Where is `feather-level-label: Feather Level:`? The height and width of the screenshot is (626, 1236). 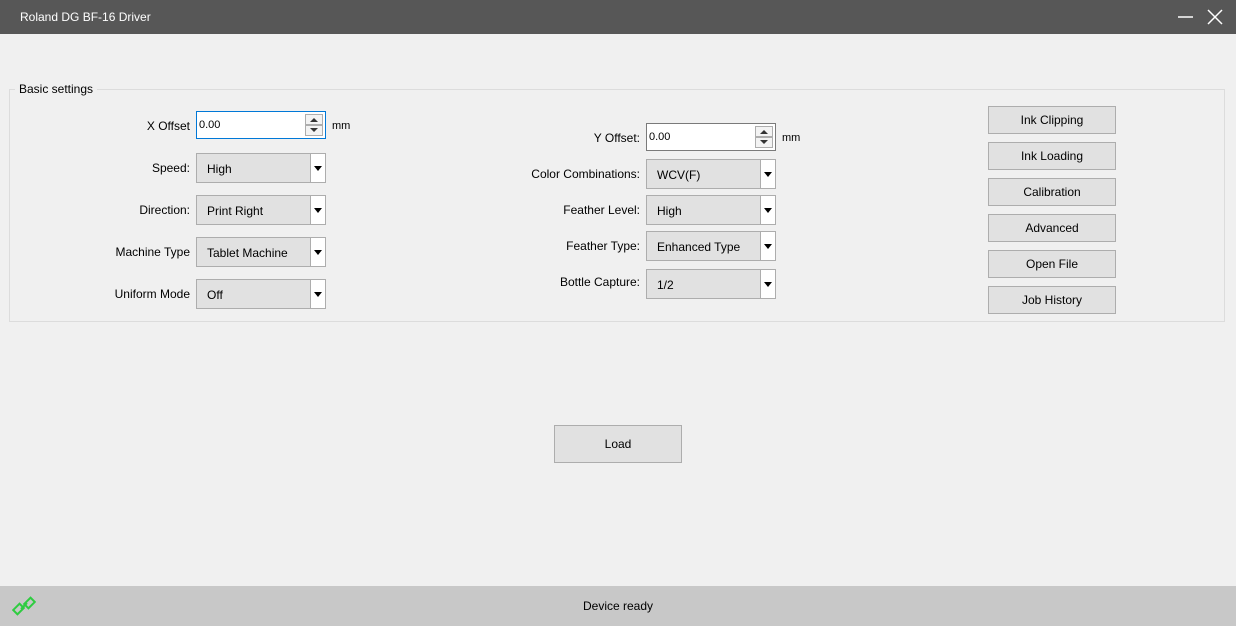
feather-level-label: Feather Level: is located at coordinates (601, 210).